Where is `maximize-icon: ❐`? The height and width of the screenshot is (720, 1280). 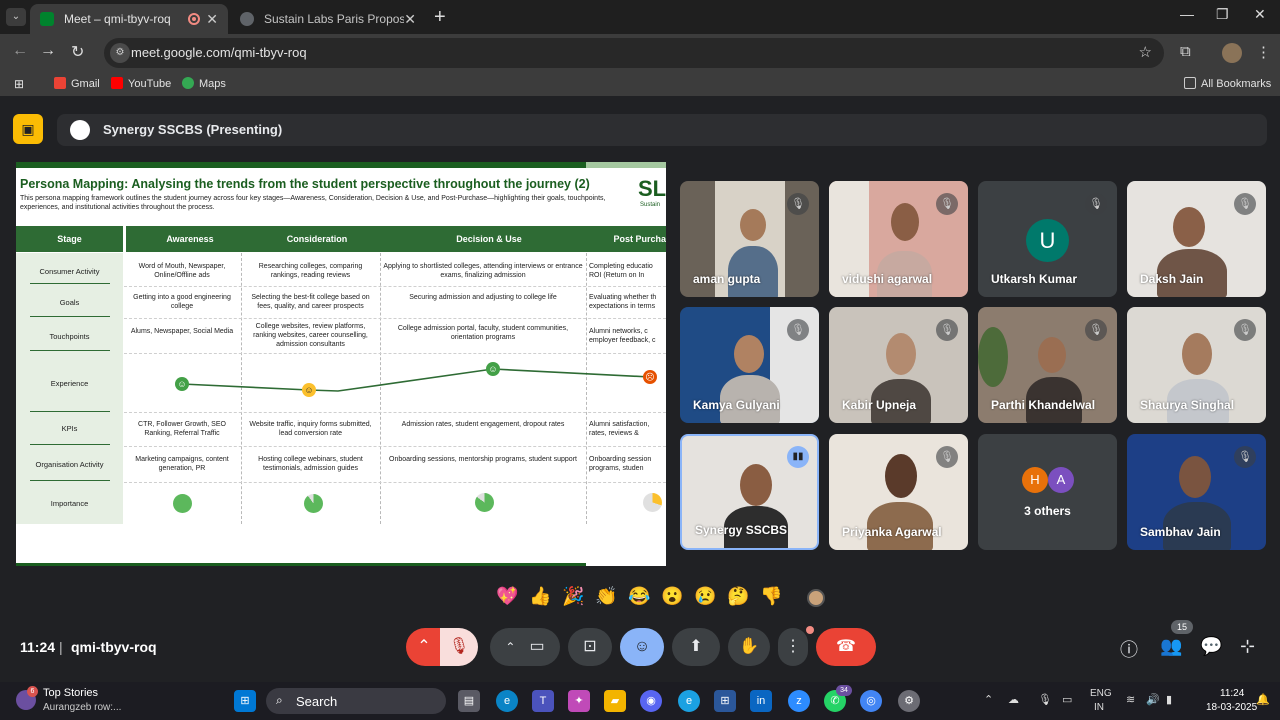
maximize-icon: ❐ is located at coordinates (1222, 14).